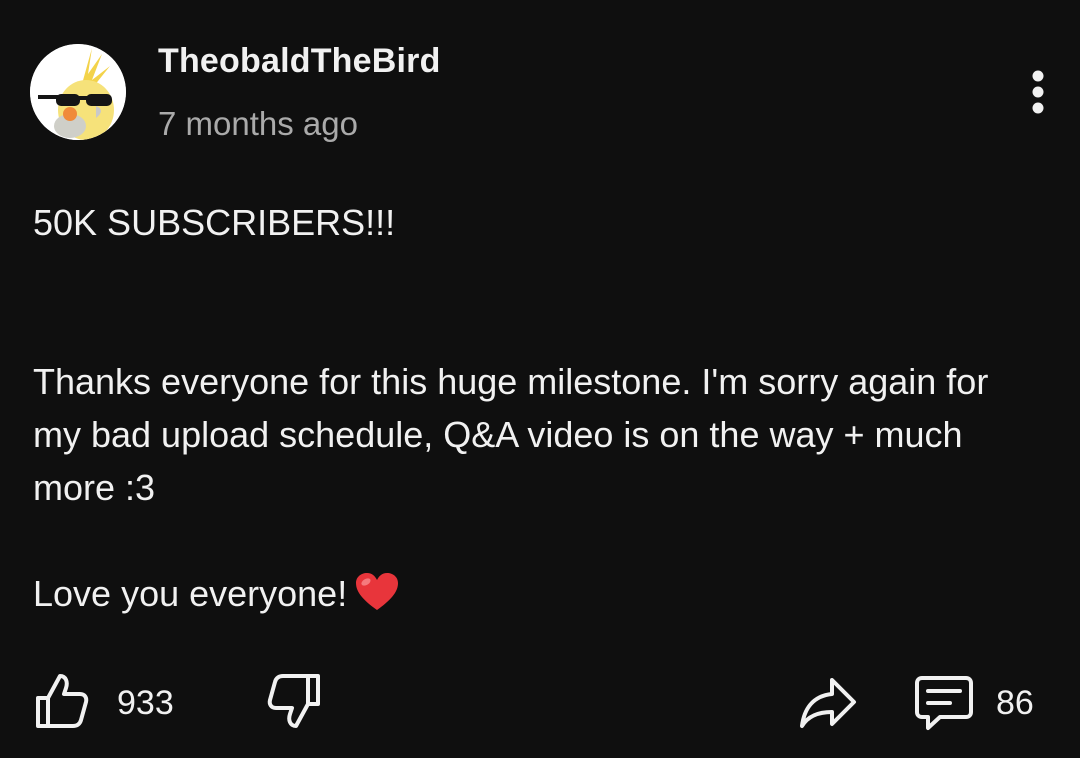 The height and width of the screenshot is (758, 1080). I want to click on more-options-button, so click(1038, 92).